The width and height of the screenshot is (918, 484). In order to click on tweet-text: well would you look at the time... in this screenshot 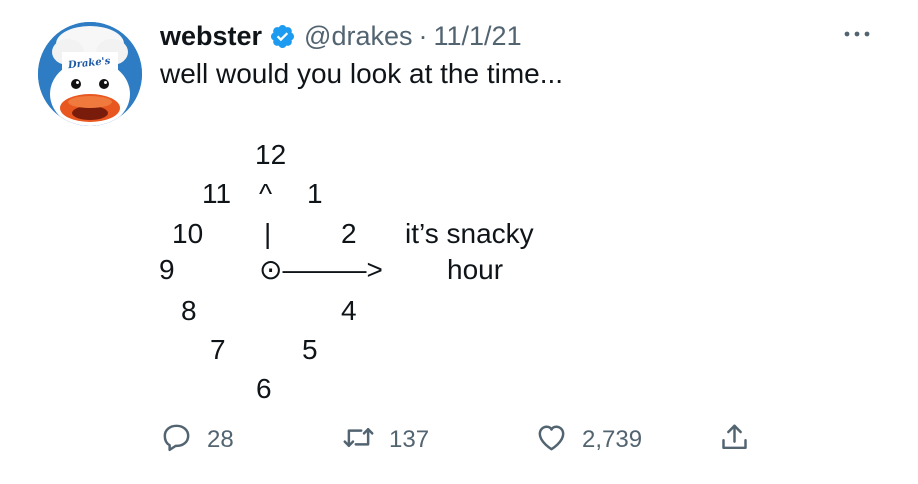, I will do `click(362, 73)`.